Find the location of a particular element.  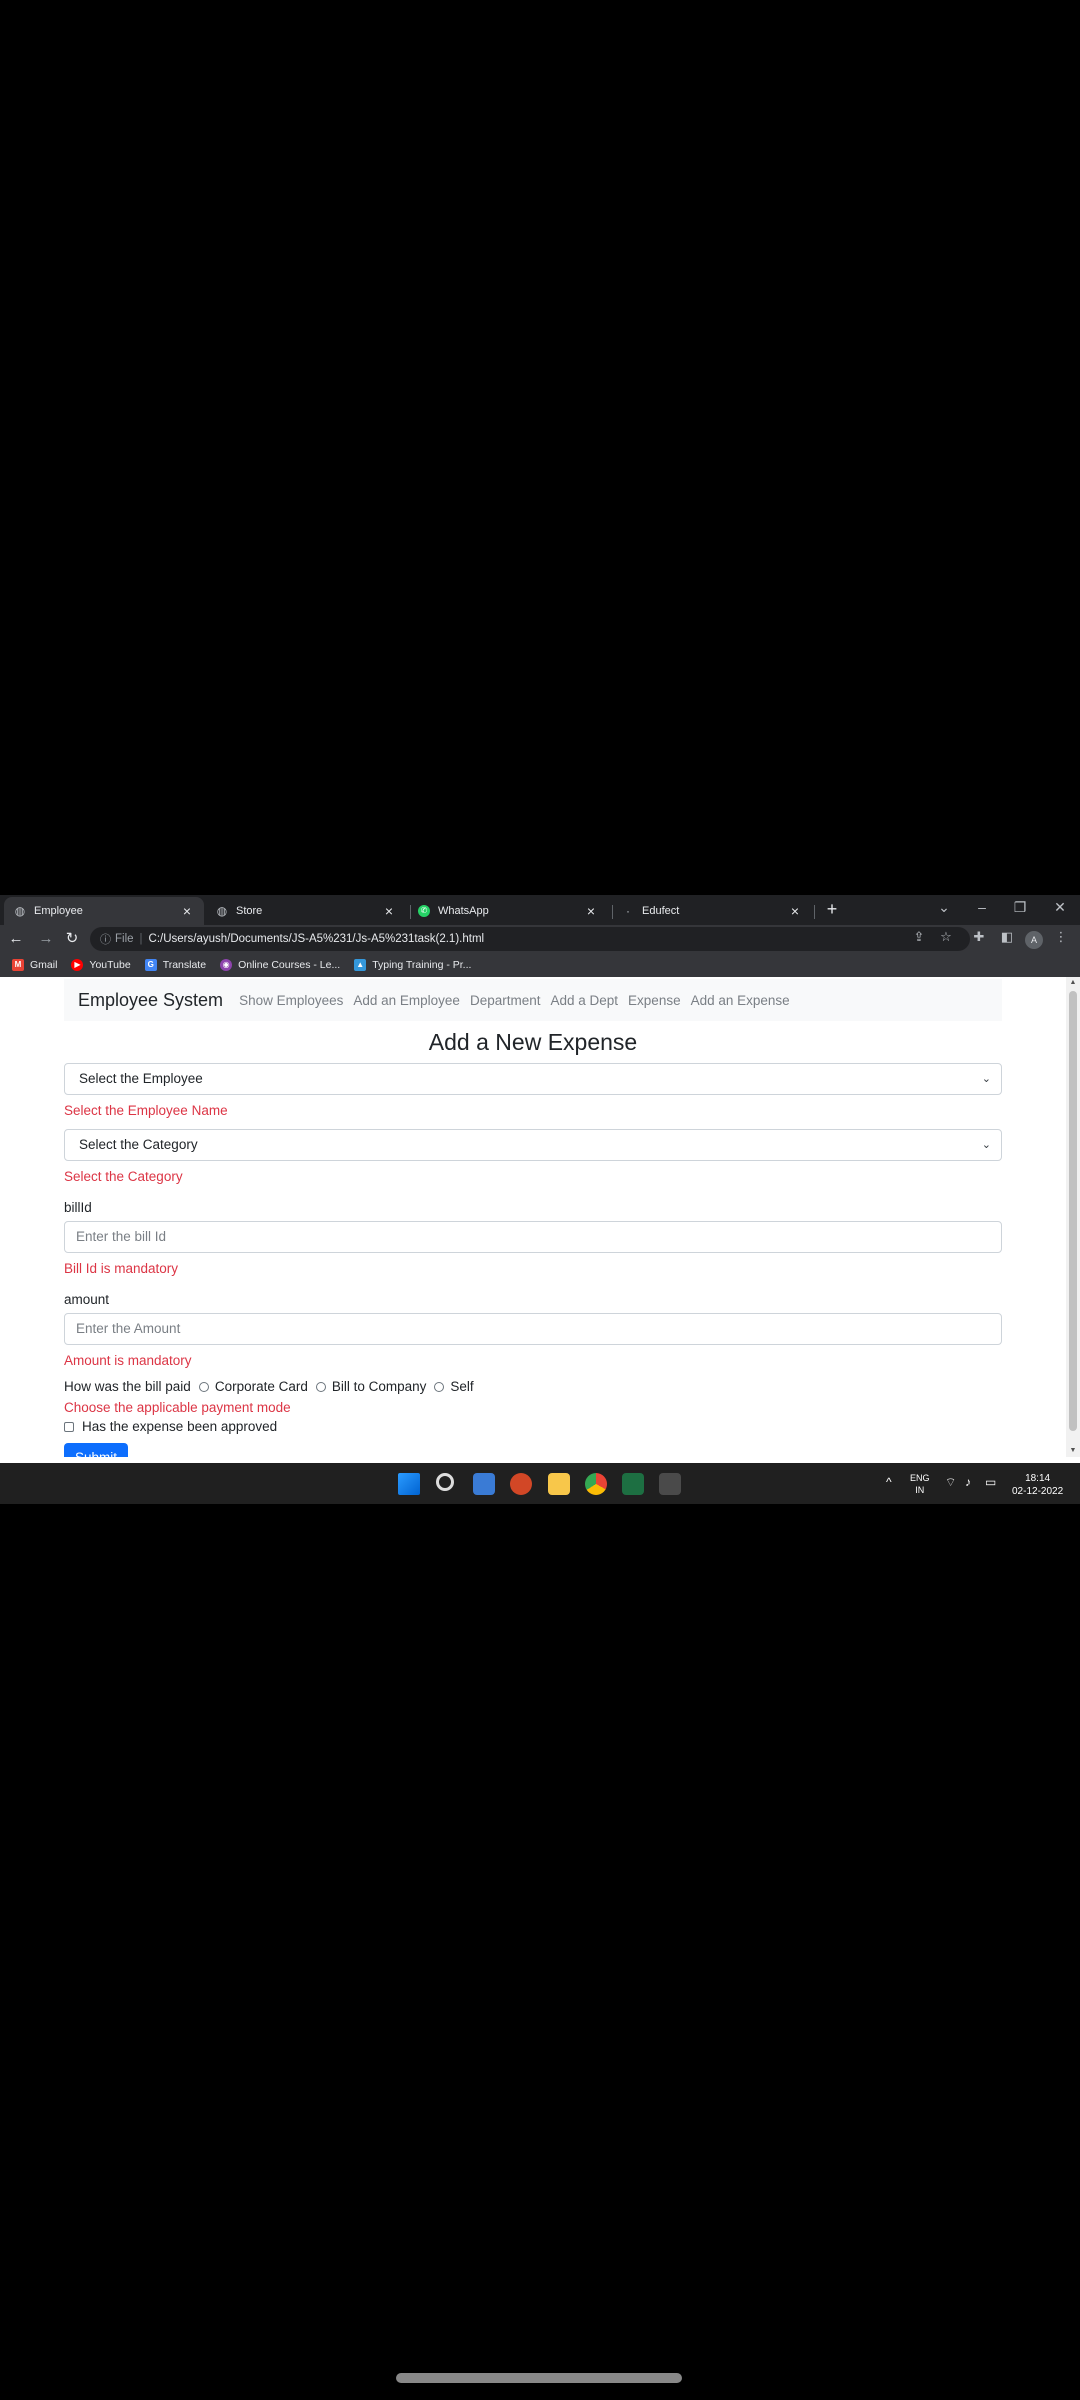

navbar-brand: Employee System is located at coordinates (150, 1000).